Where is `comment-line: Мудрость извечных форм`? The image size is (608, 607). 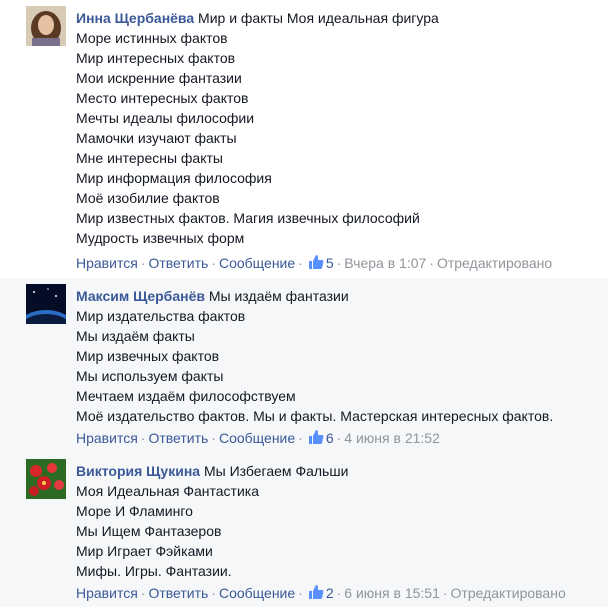 comment-line: Мудрость извечных форм is located at coordinates (160, 238).